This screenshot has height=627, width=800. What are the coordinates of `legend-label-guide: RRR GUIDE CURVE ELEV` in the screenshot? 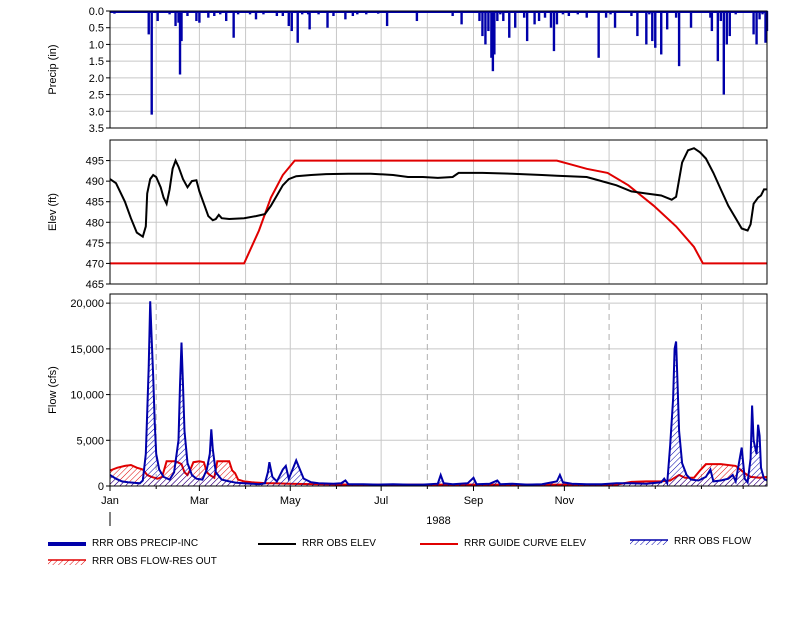 It's located at (525, 543).